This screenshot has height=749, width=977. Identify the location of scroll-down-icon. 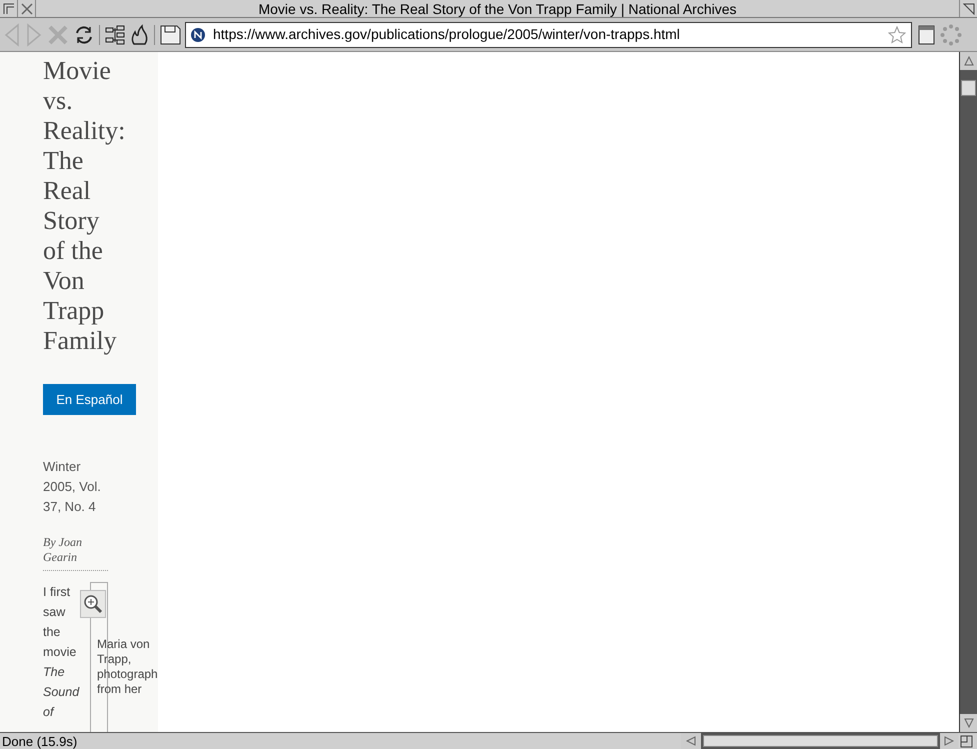
(969, 723).